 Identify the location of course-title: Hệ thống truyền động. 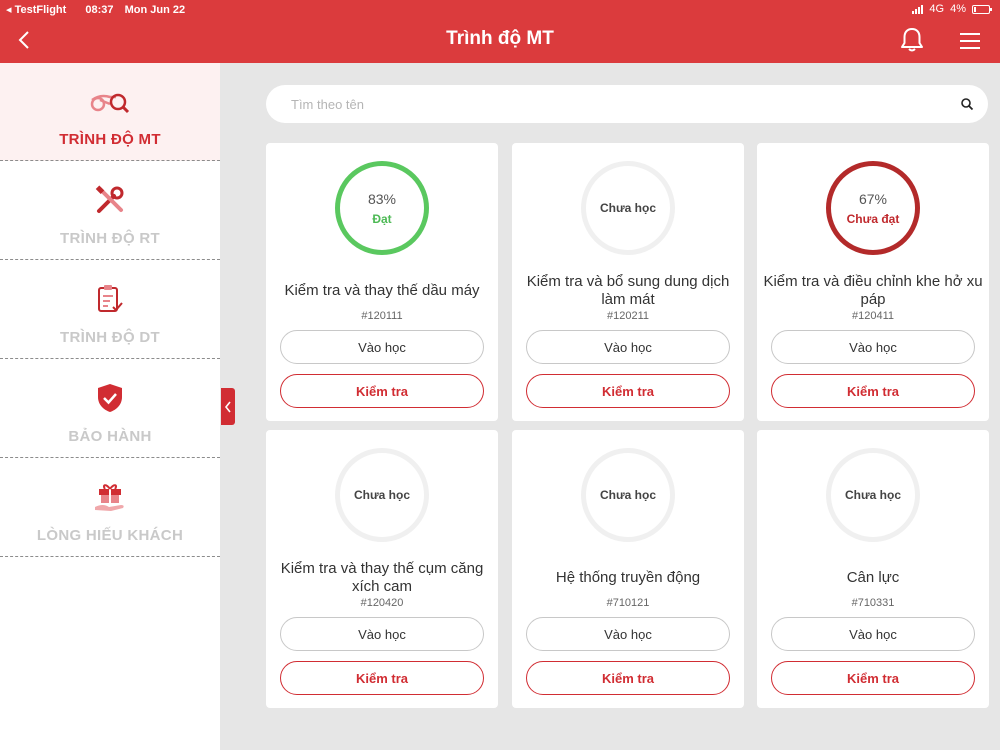
(628, 577).